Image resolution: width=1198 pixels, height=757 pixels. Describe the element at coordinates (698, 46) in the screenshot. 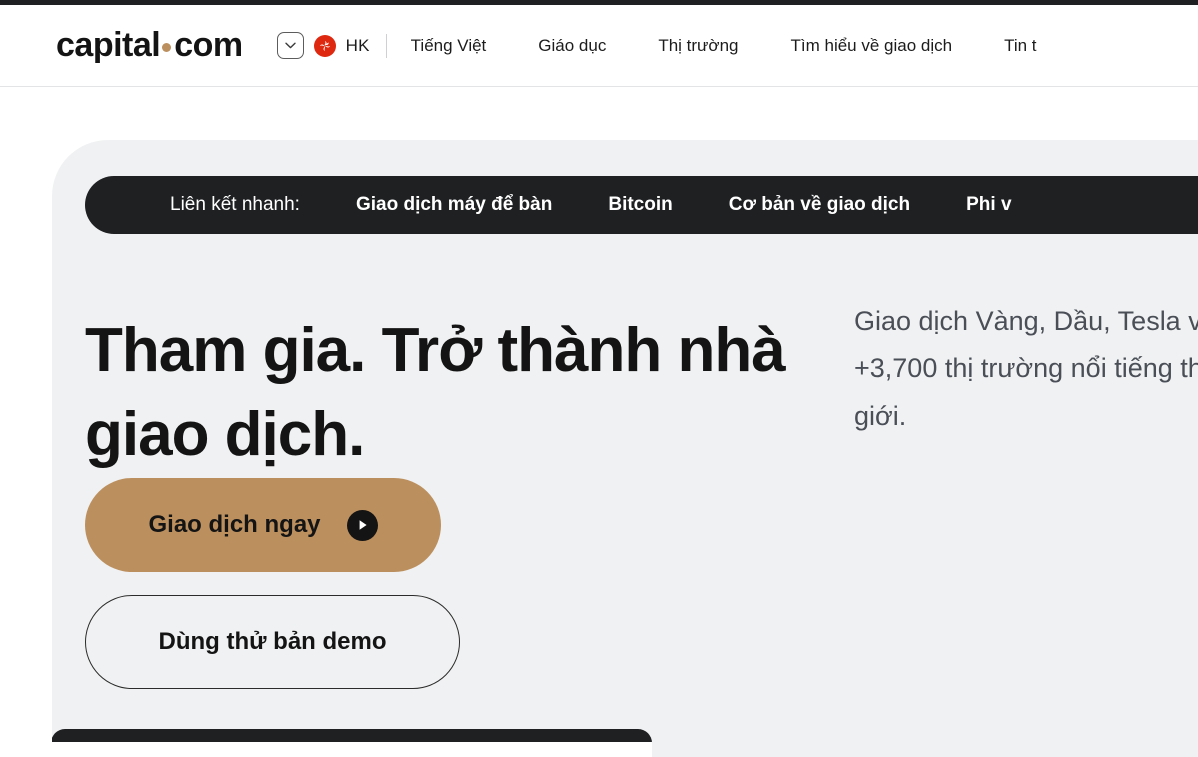

I see `nav-item-markets: Thị trường` at that location.